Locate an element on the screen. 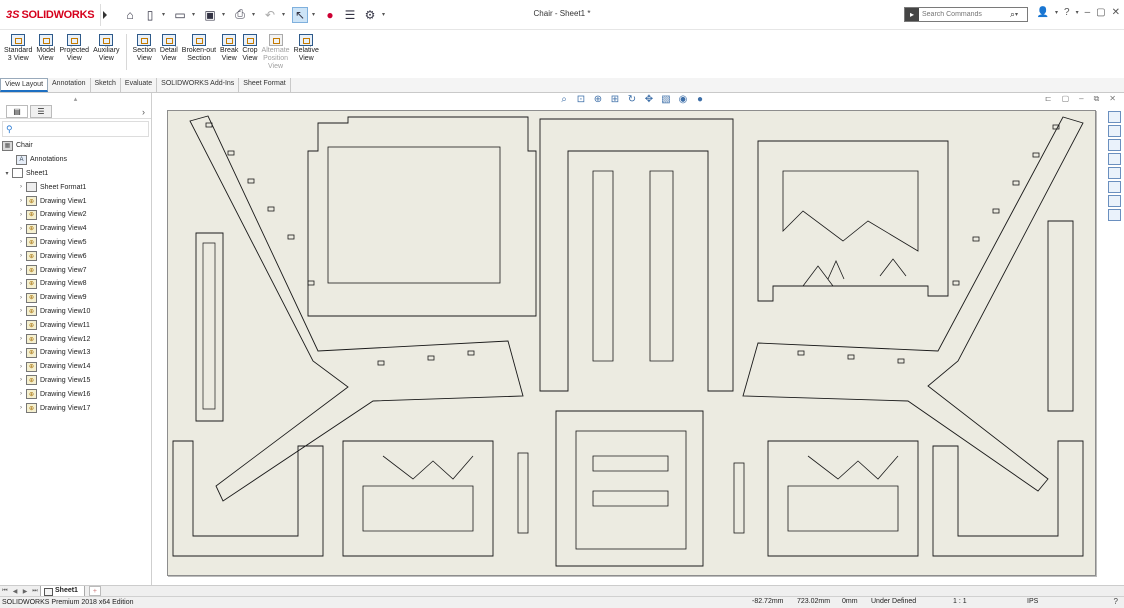  break-view-button: Break View is located at coordinates (229, 48).